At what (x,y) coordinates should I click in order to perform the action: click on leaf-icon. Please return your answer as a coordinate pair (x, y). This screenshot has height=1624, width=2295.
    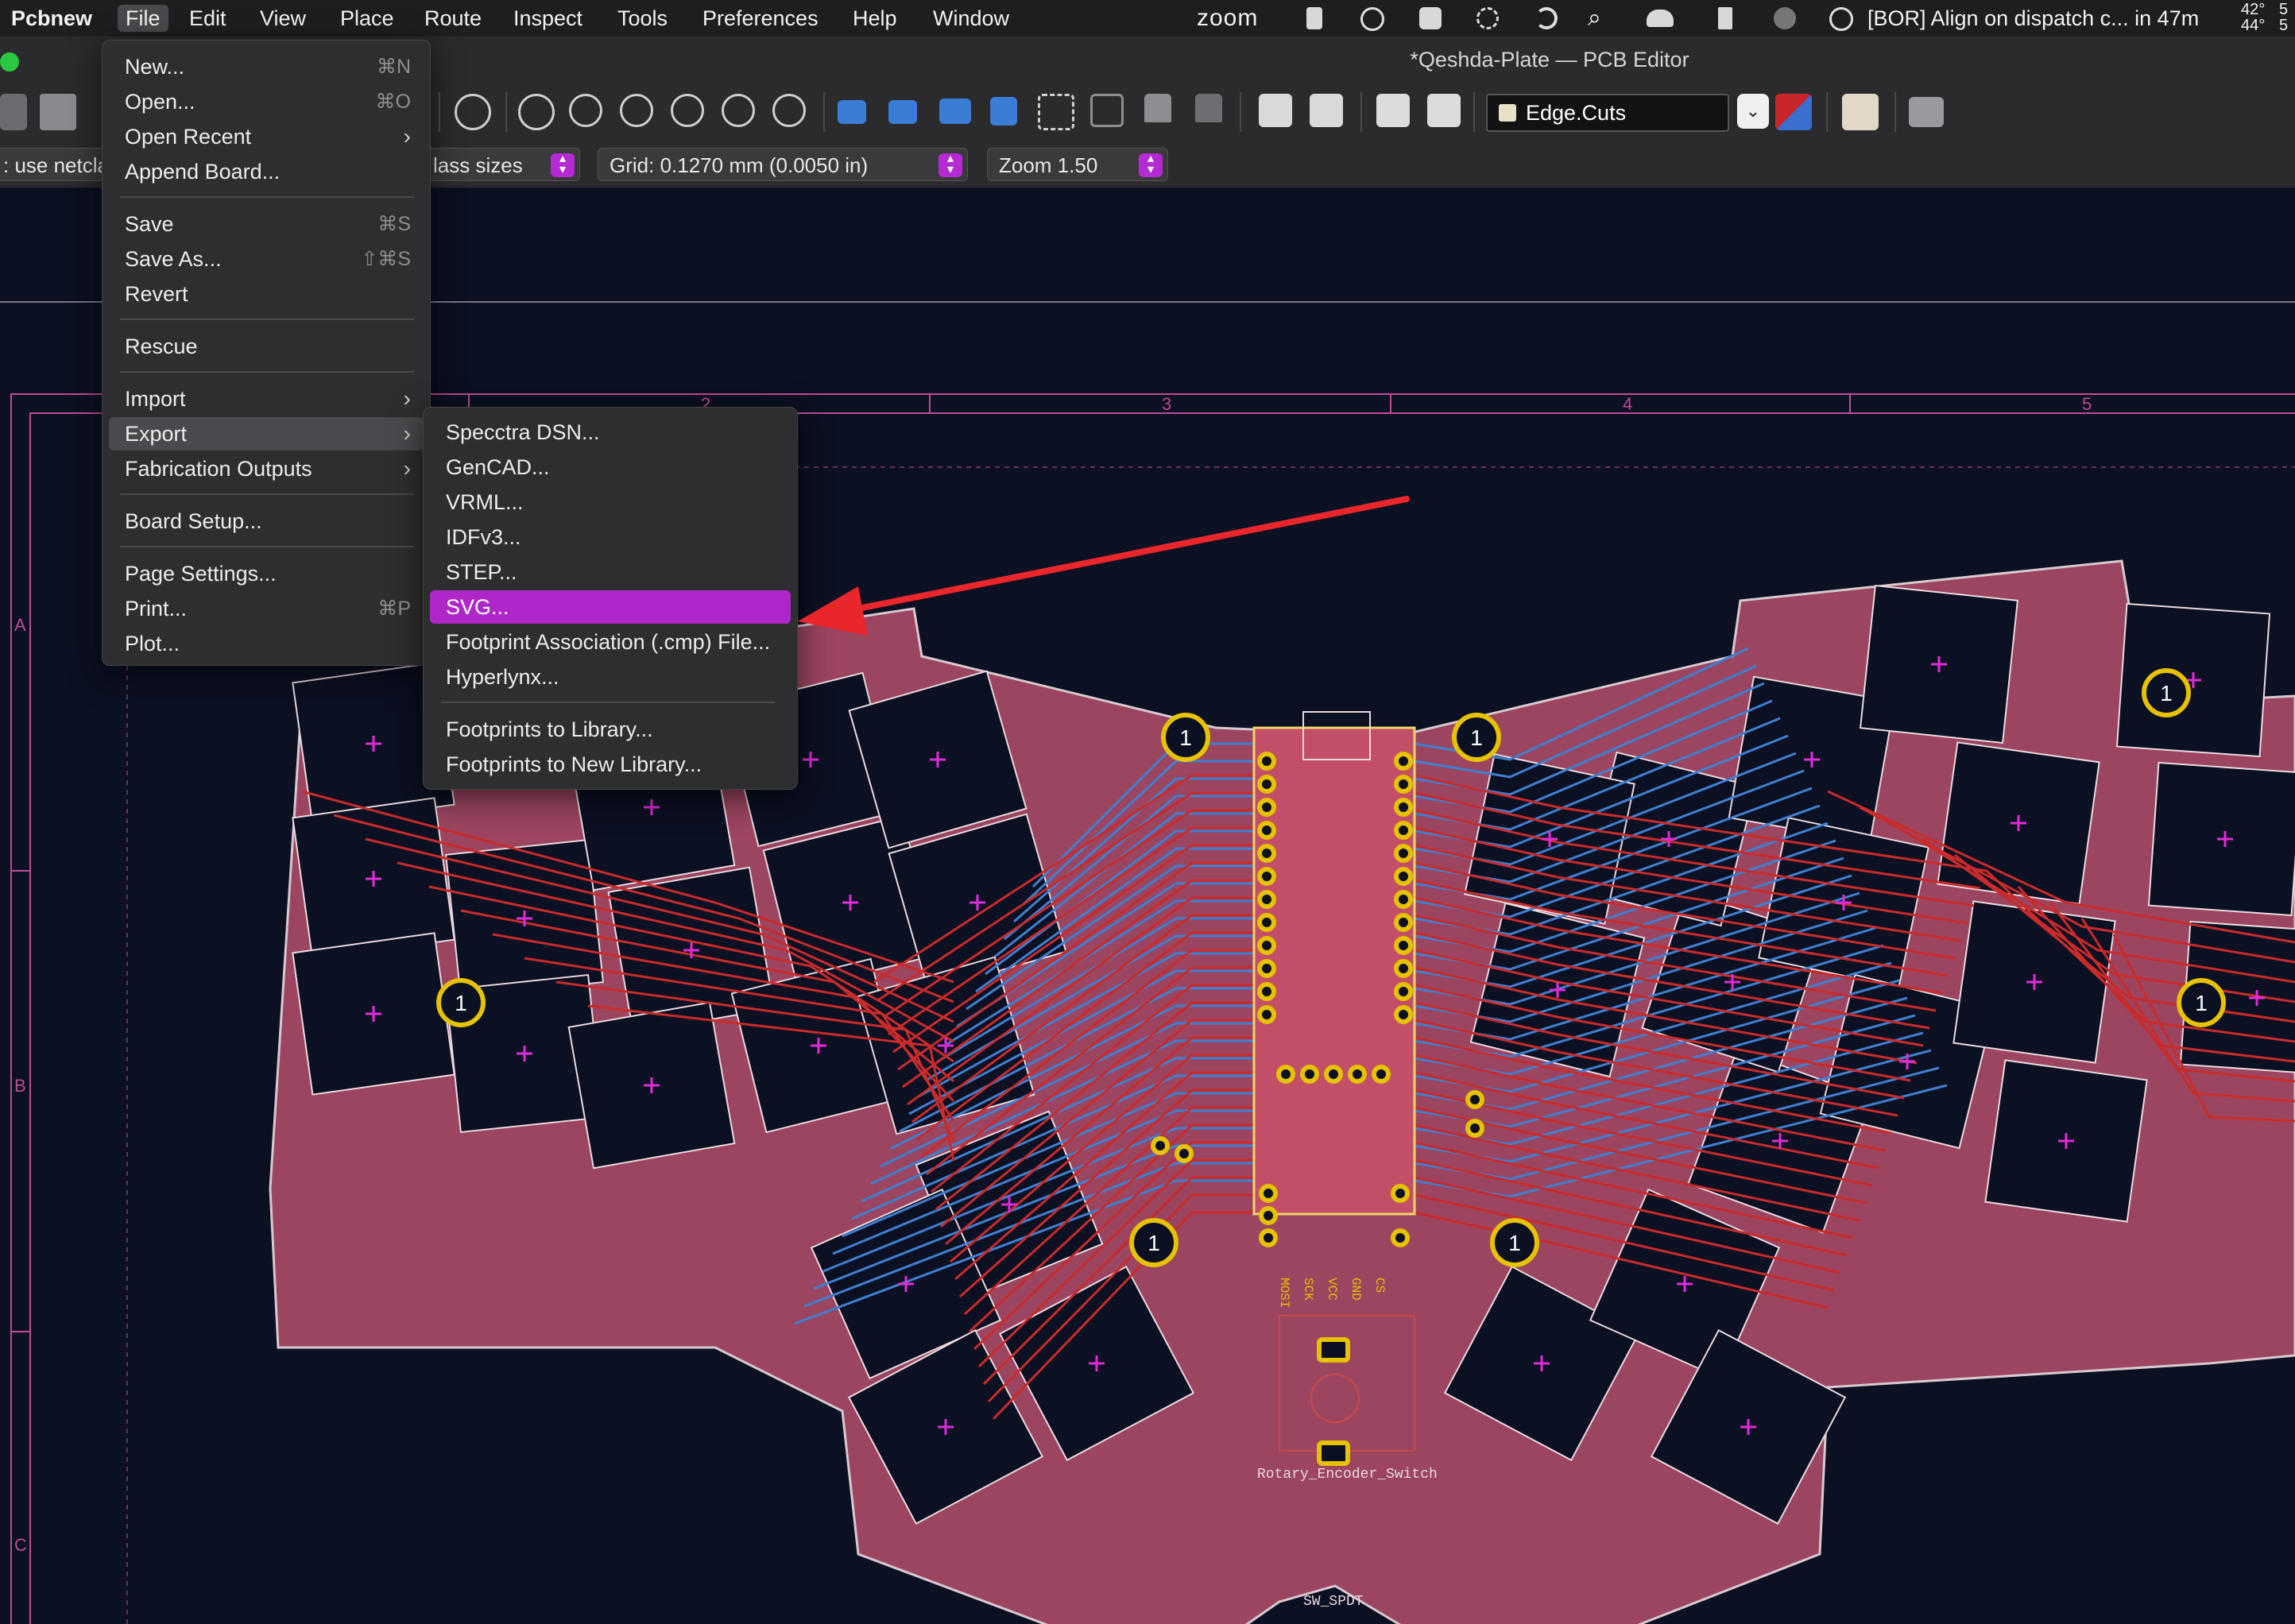
    Looking at the image, I should click on (1314, 18).